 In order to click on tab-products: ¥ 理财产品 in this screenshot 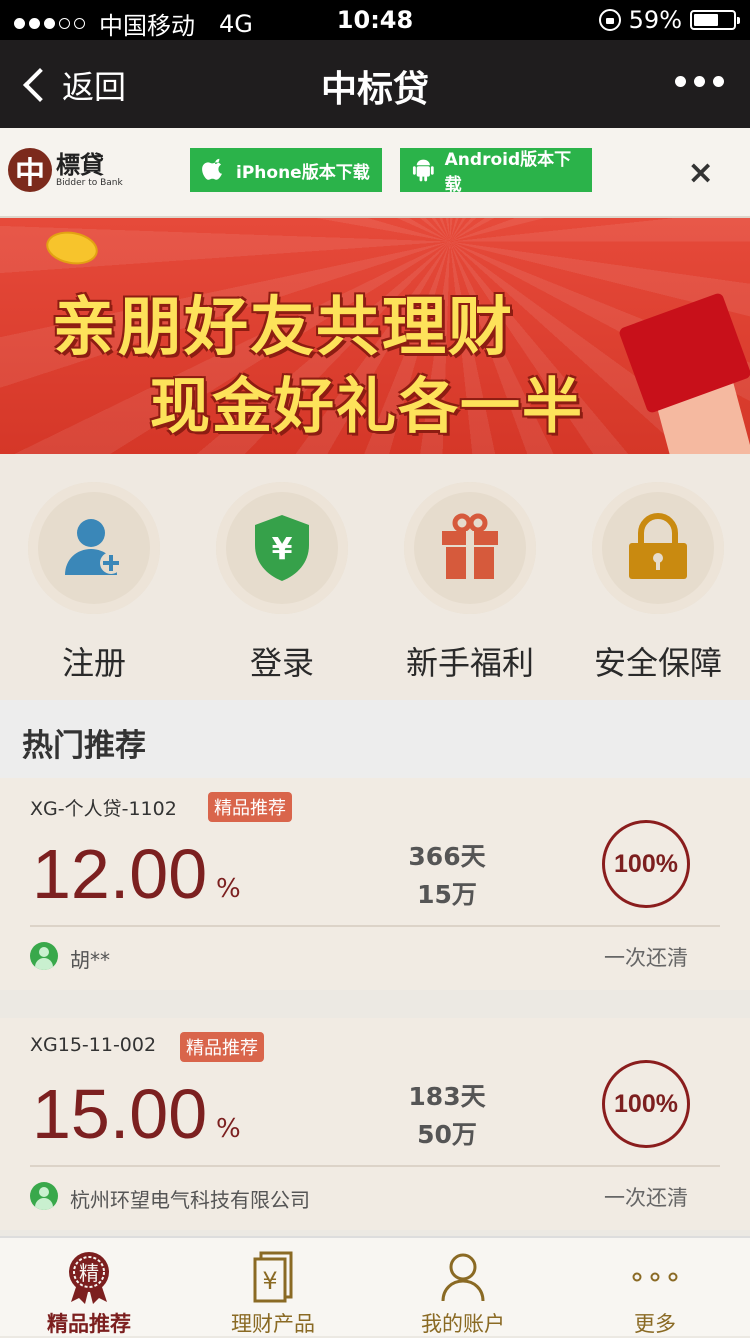, I will do `click(273, 1293)`.